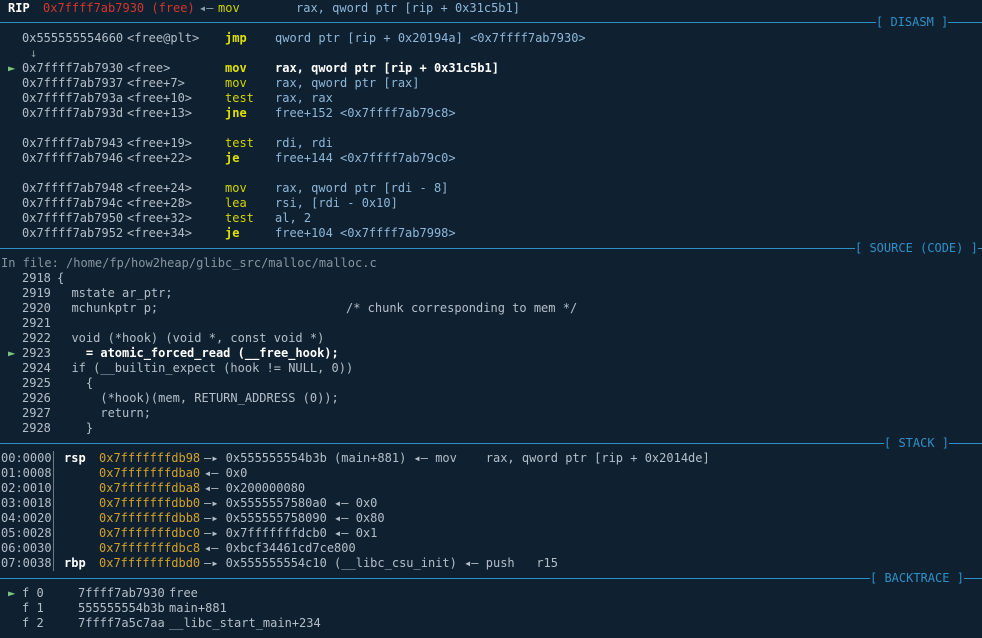 The image size is (982, 638). Describe the element at coordinates (229, 8) in the screenshot. I see `rip-instruction: mov` at that location.